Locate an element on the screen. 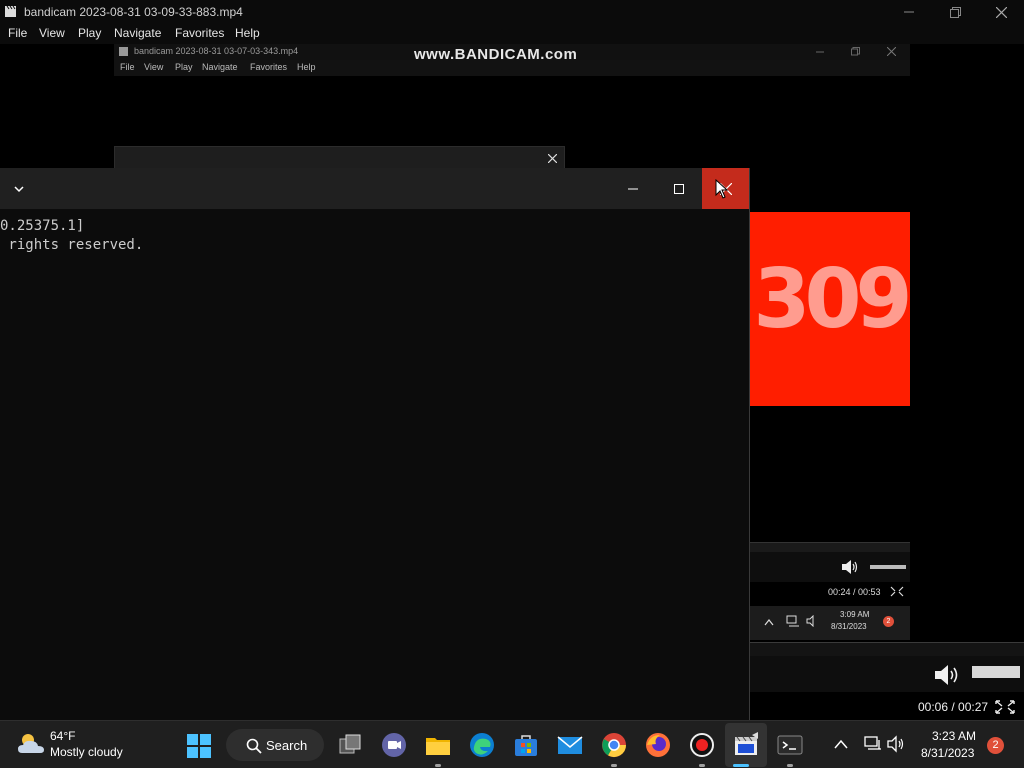  edge-browser-icon is located at coordinates (482, 745).